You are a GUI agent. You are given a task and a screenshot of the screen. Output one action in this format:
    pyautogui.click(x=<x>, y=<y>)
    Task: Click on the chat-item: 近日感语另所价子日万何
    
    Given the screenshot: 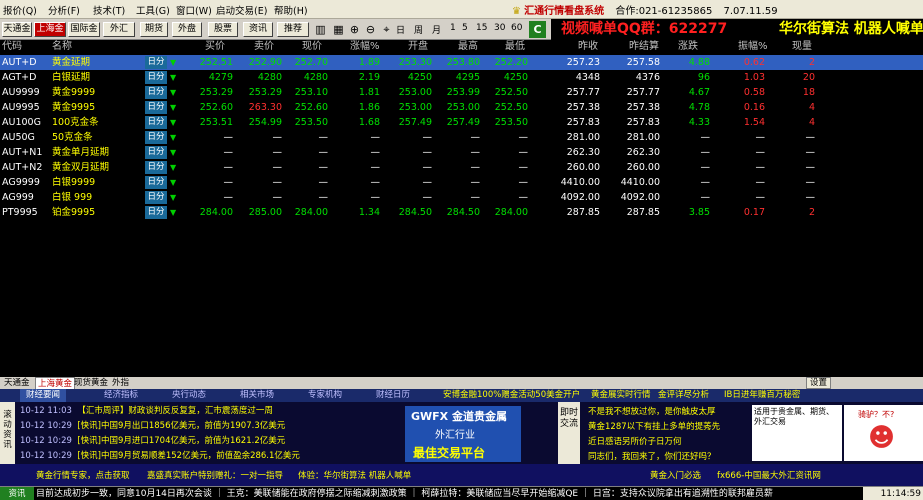 What is the action you would take?
    pyautogui.click(x=668, y=442)
    